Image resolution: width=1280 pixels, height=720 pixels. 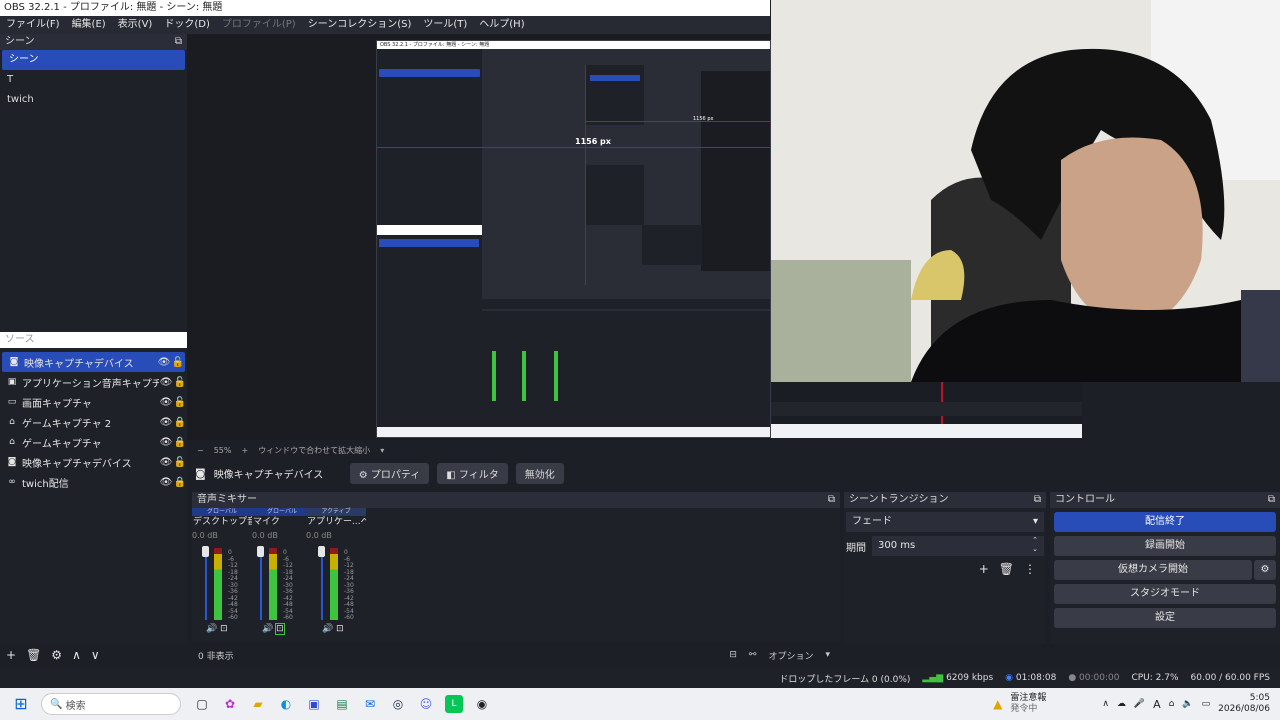 What do you see at coordinates (342, 704) in the screenshot?
I see `app-icon: ▤` at bounding box center [342, 704].